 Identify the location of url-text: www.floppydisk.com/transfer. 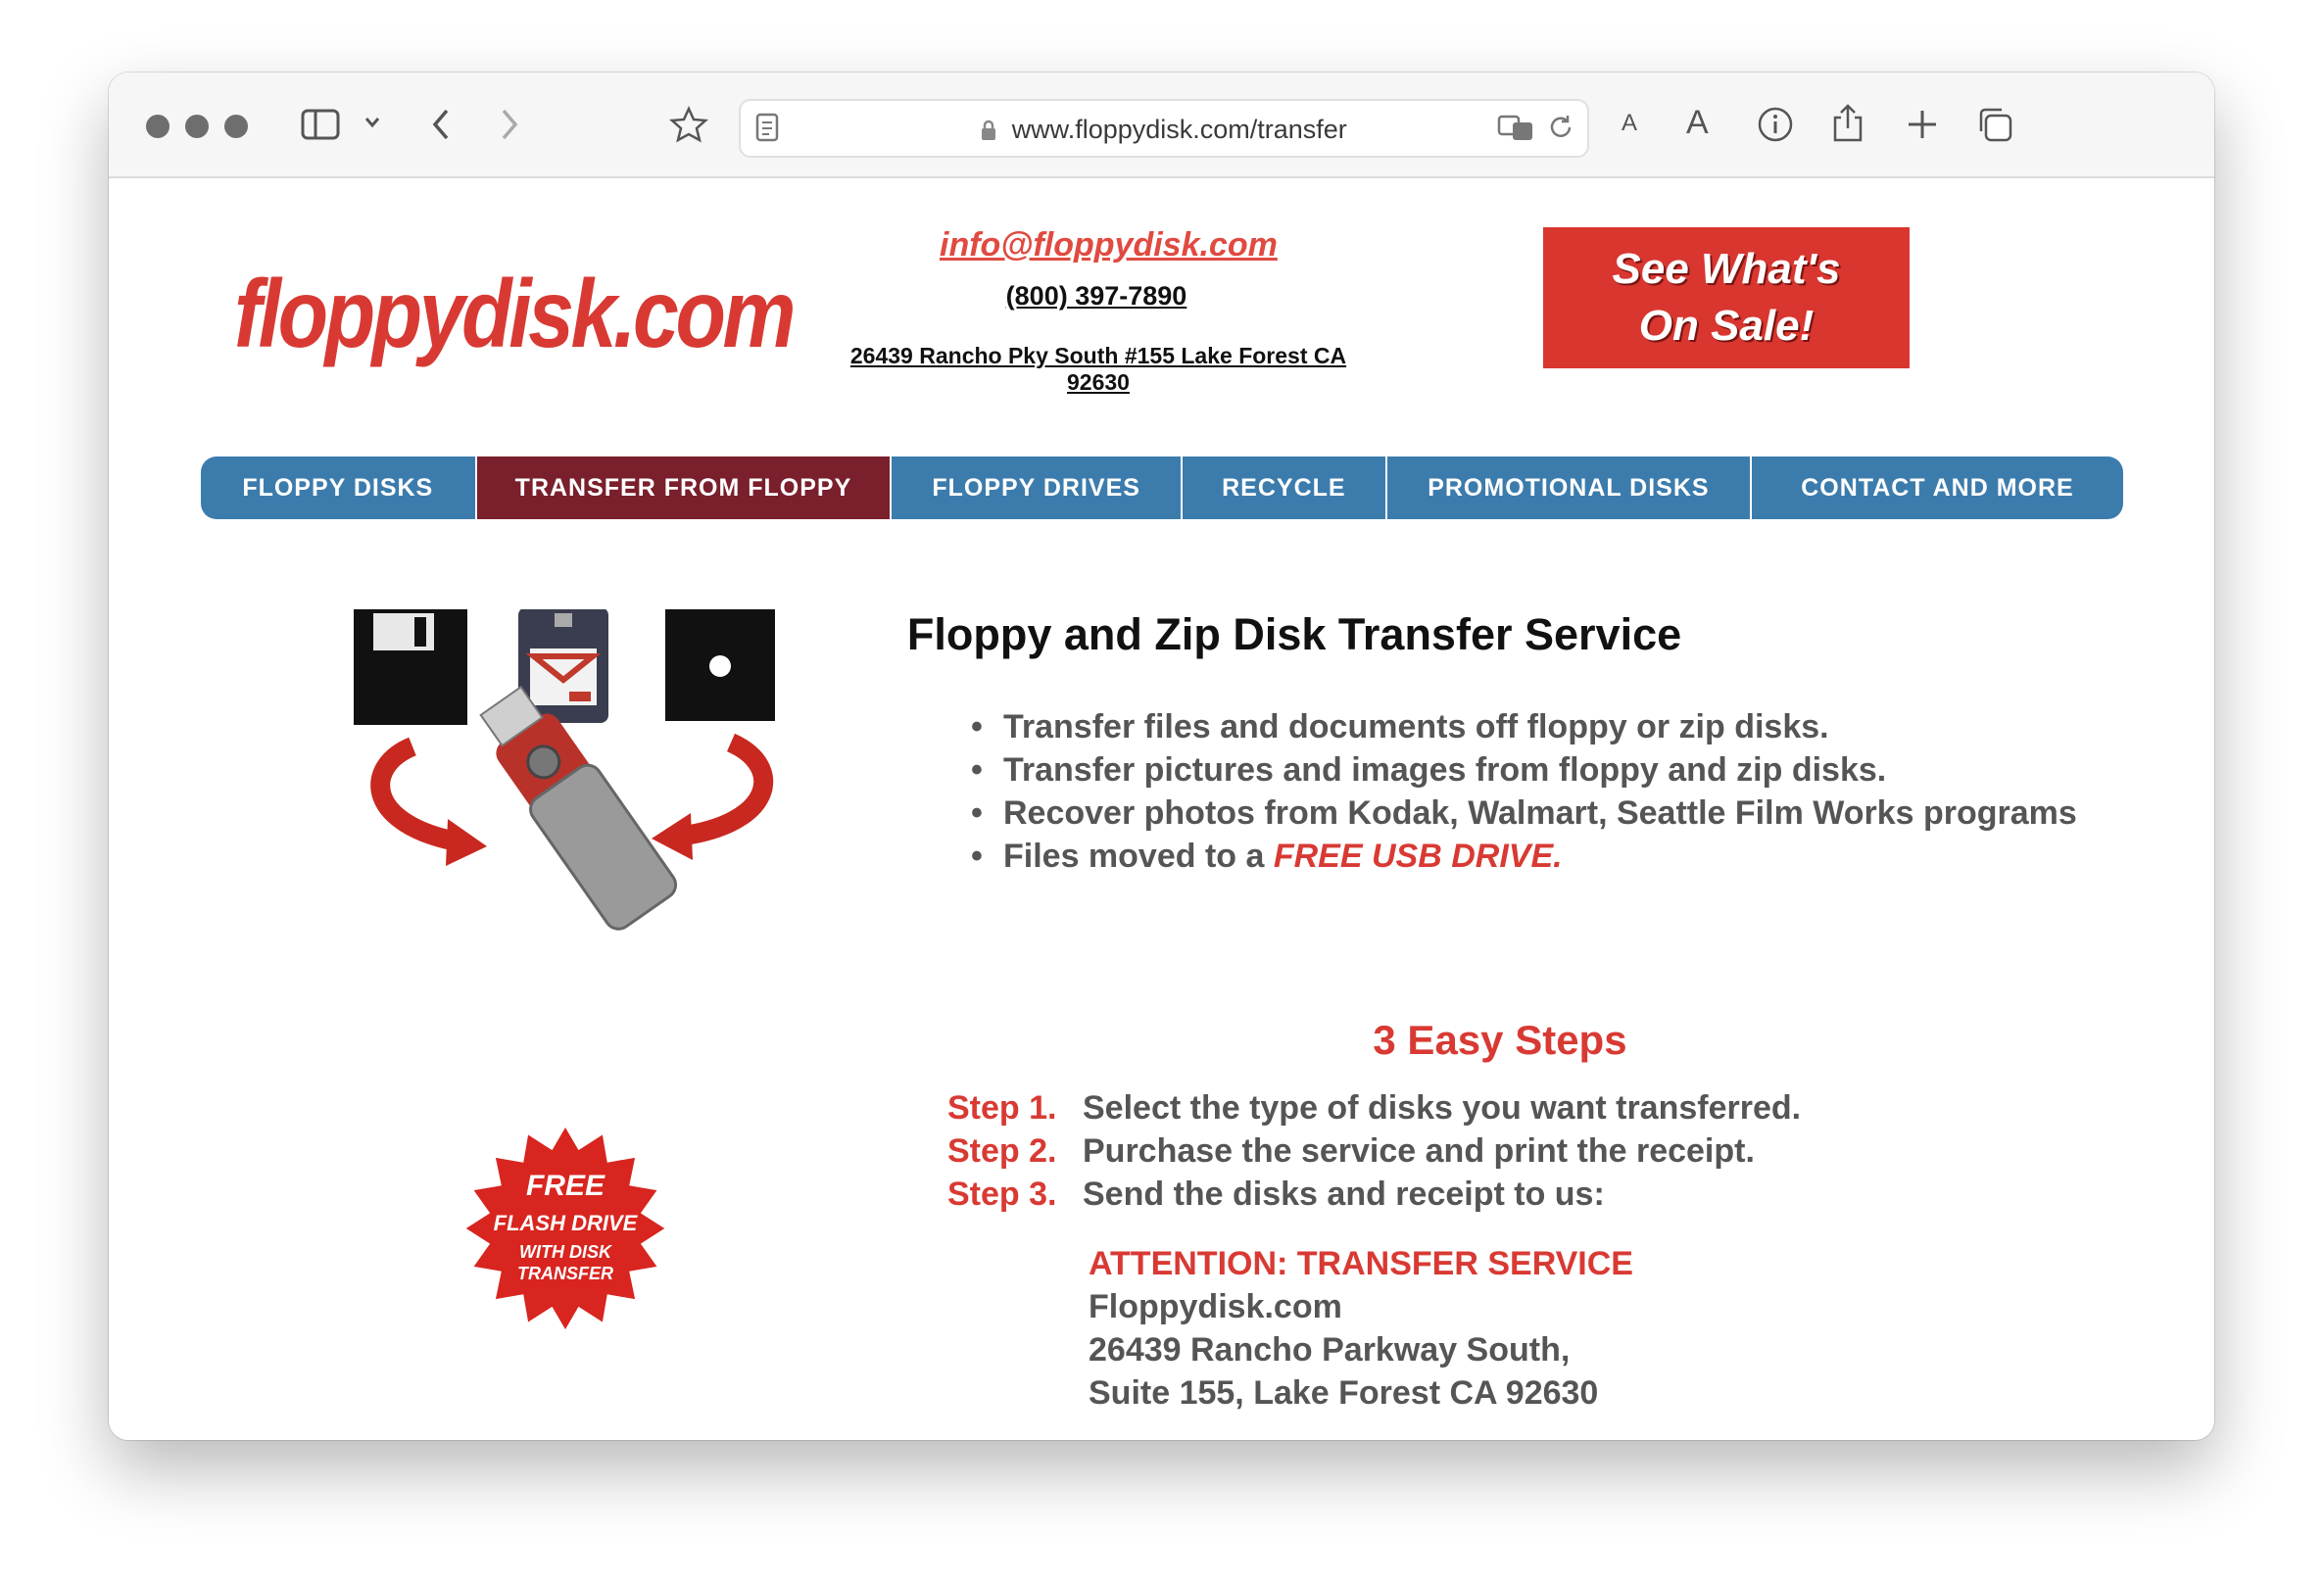
(1179, 129).